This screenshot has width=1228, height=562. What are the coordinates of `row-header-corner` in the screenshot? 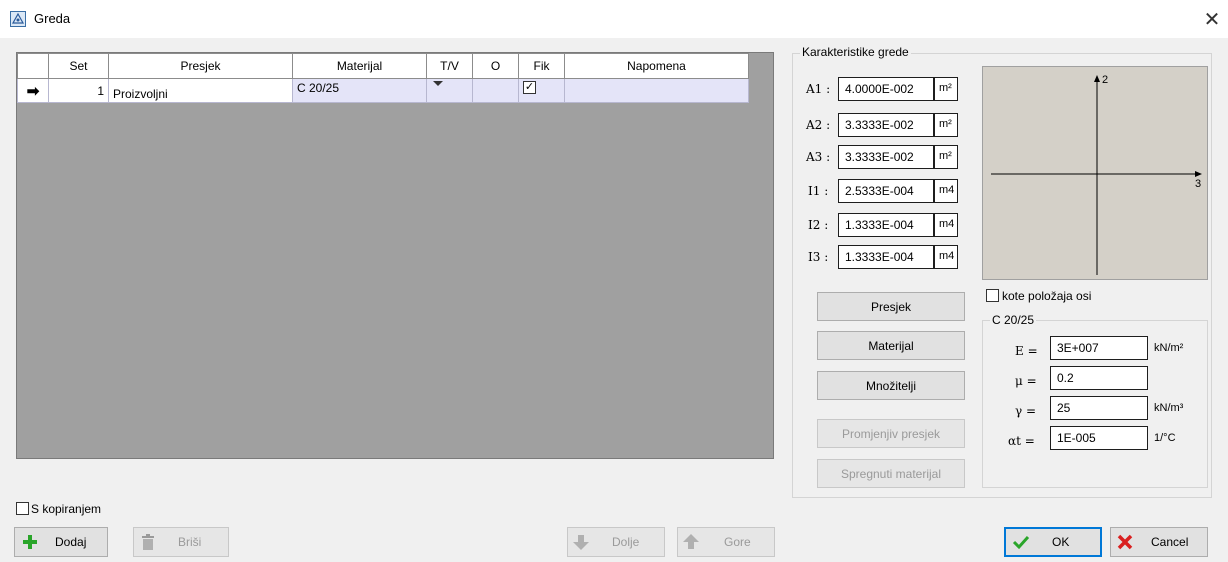 It's located at (33, 66).